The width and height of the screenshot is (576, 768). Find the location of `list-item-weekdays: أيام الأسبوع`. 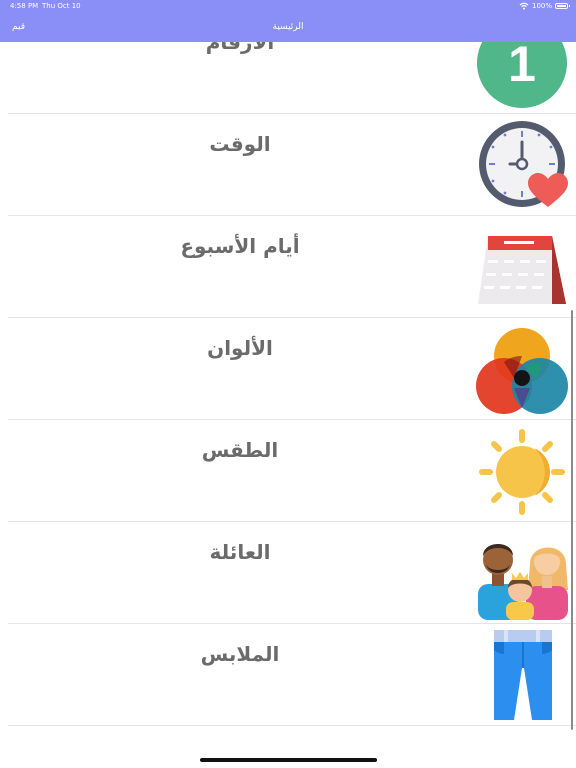

list-item-weekdays: أيام الأسبوع is located at coordinates (288, 267).